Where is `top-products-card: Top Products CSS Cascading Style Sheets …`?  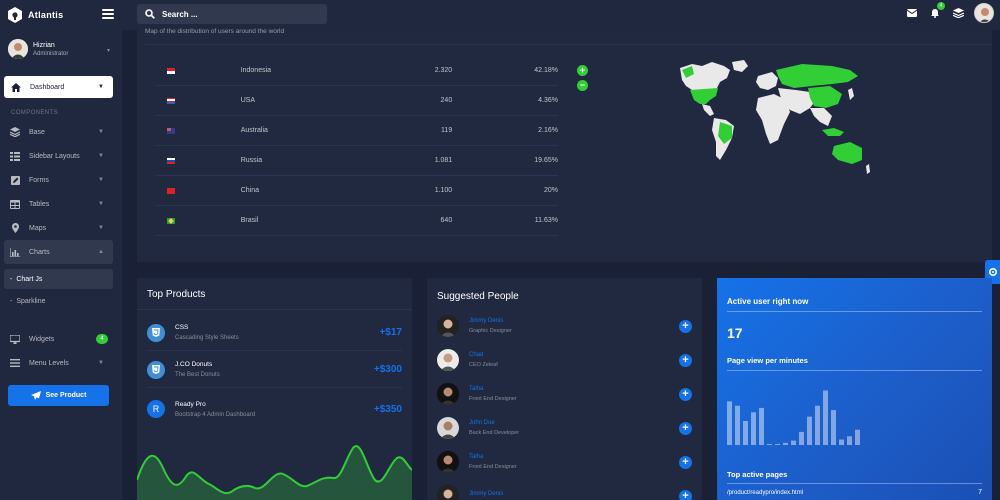
top-products-card: Top Products CSS Cascading Style Sheets … is located at coordinates (274, 389).